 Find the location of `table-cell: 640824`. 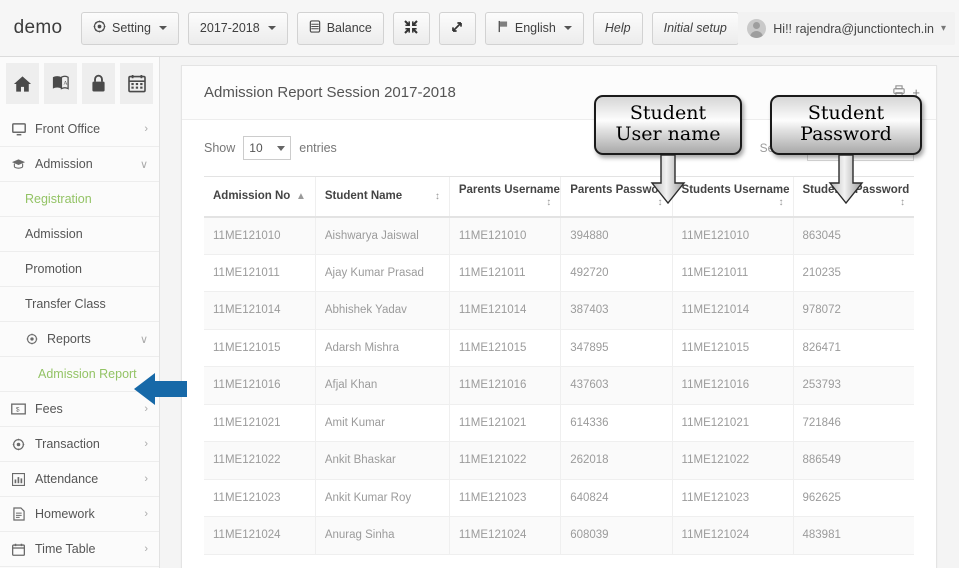

table-cell: 640824 is located at coordinates (616, 498).